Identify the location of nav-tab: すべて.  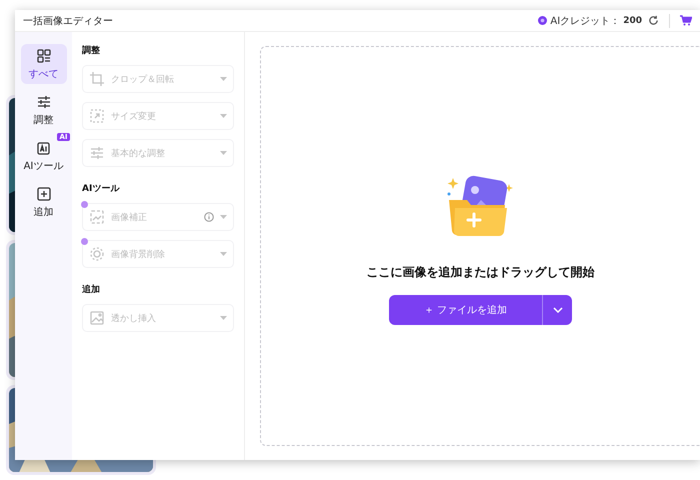
(43, 64).